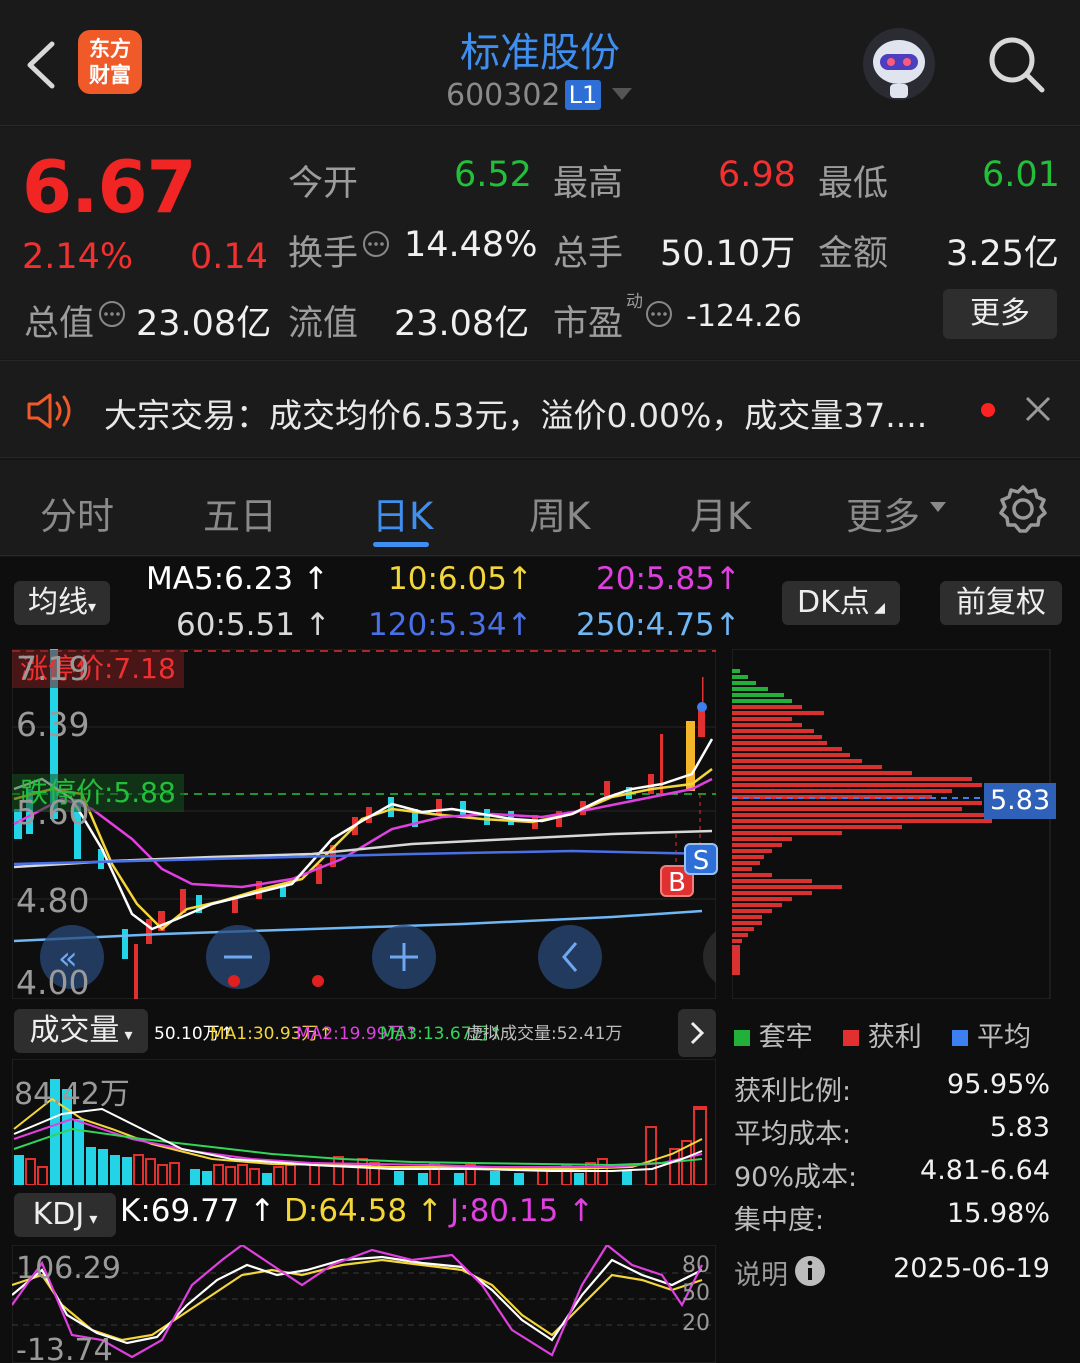 This screenshot has height=1363, width=1080. What do you see at coordinates (198, 1211) in the screenshot?
I see `kdj-k-value: K:69.77 ↑` at bounding box center [198, 1211].